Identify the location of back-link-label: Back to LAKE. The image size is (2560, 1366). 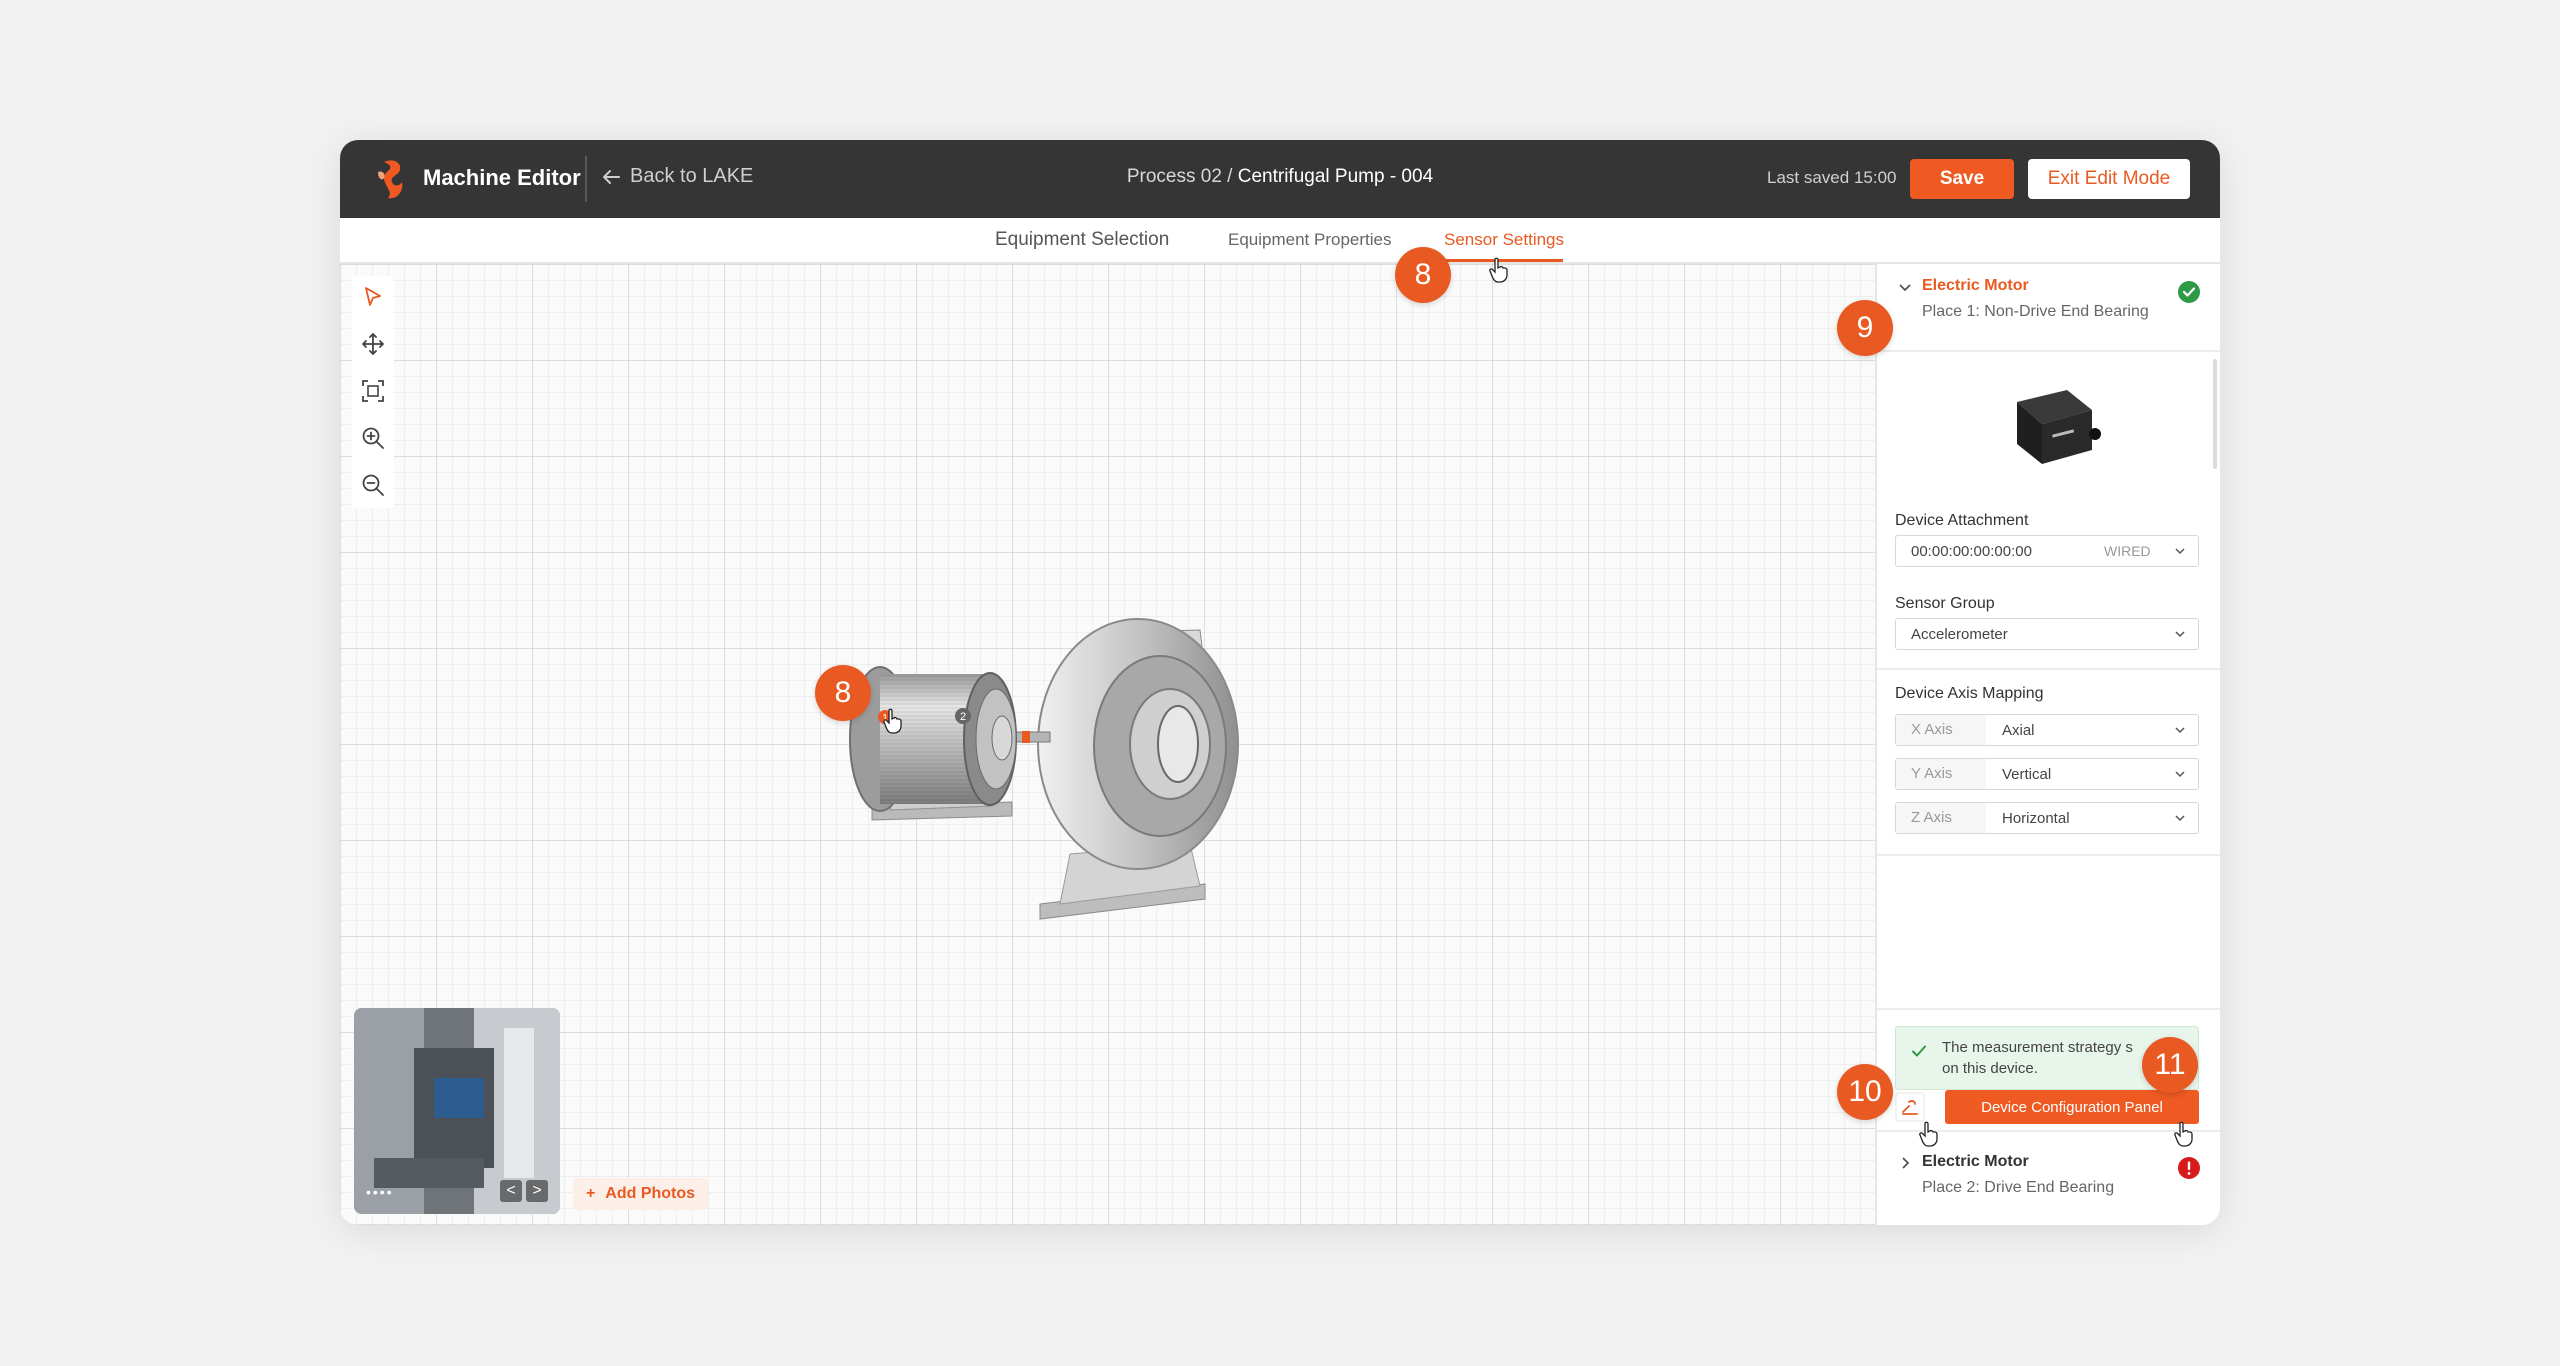
(692, 176).